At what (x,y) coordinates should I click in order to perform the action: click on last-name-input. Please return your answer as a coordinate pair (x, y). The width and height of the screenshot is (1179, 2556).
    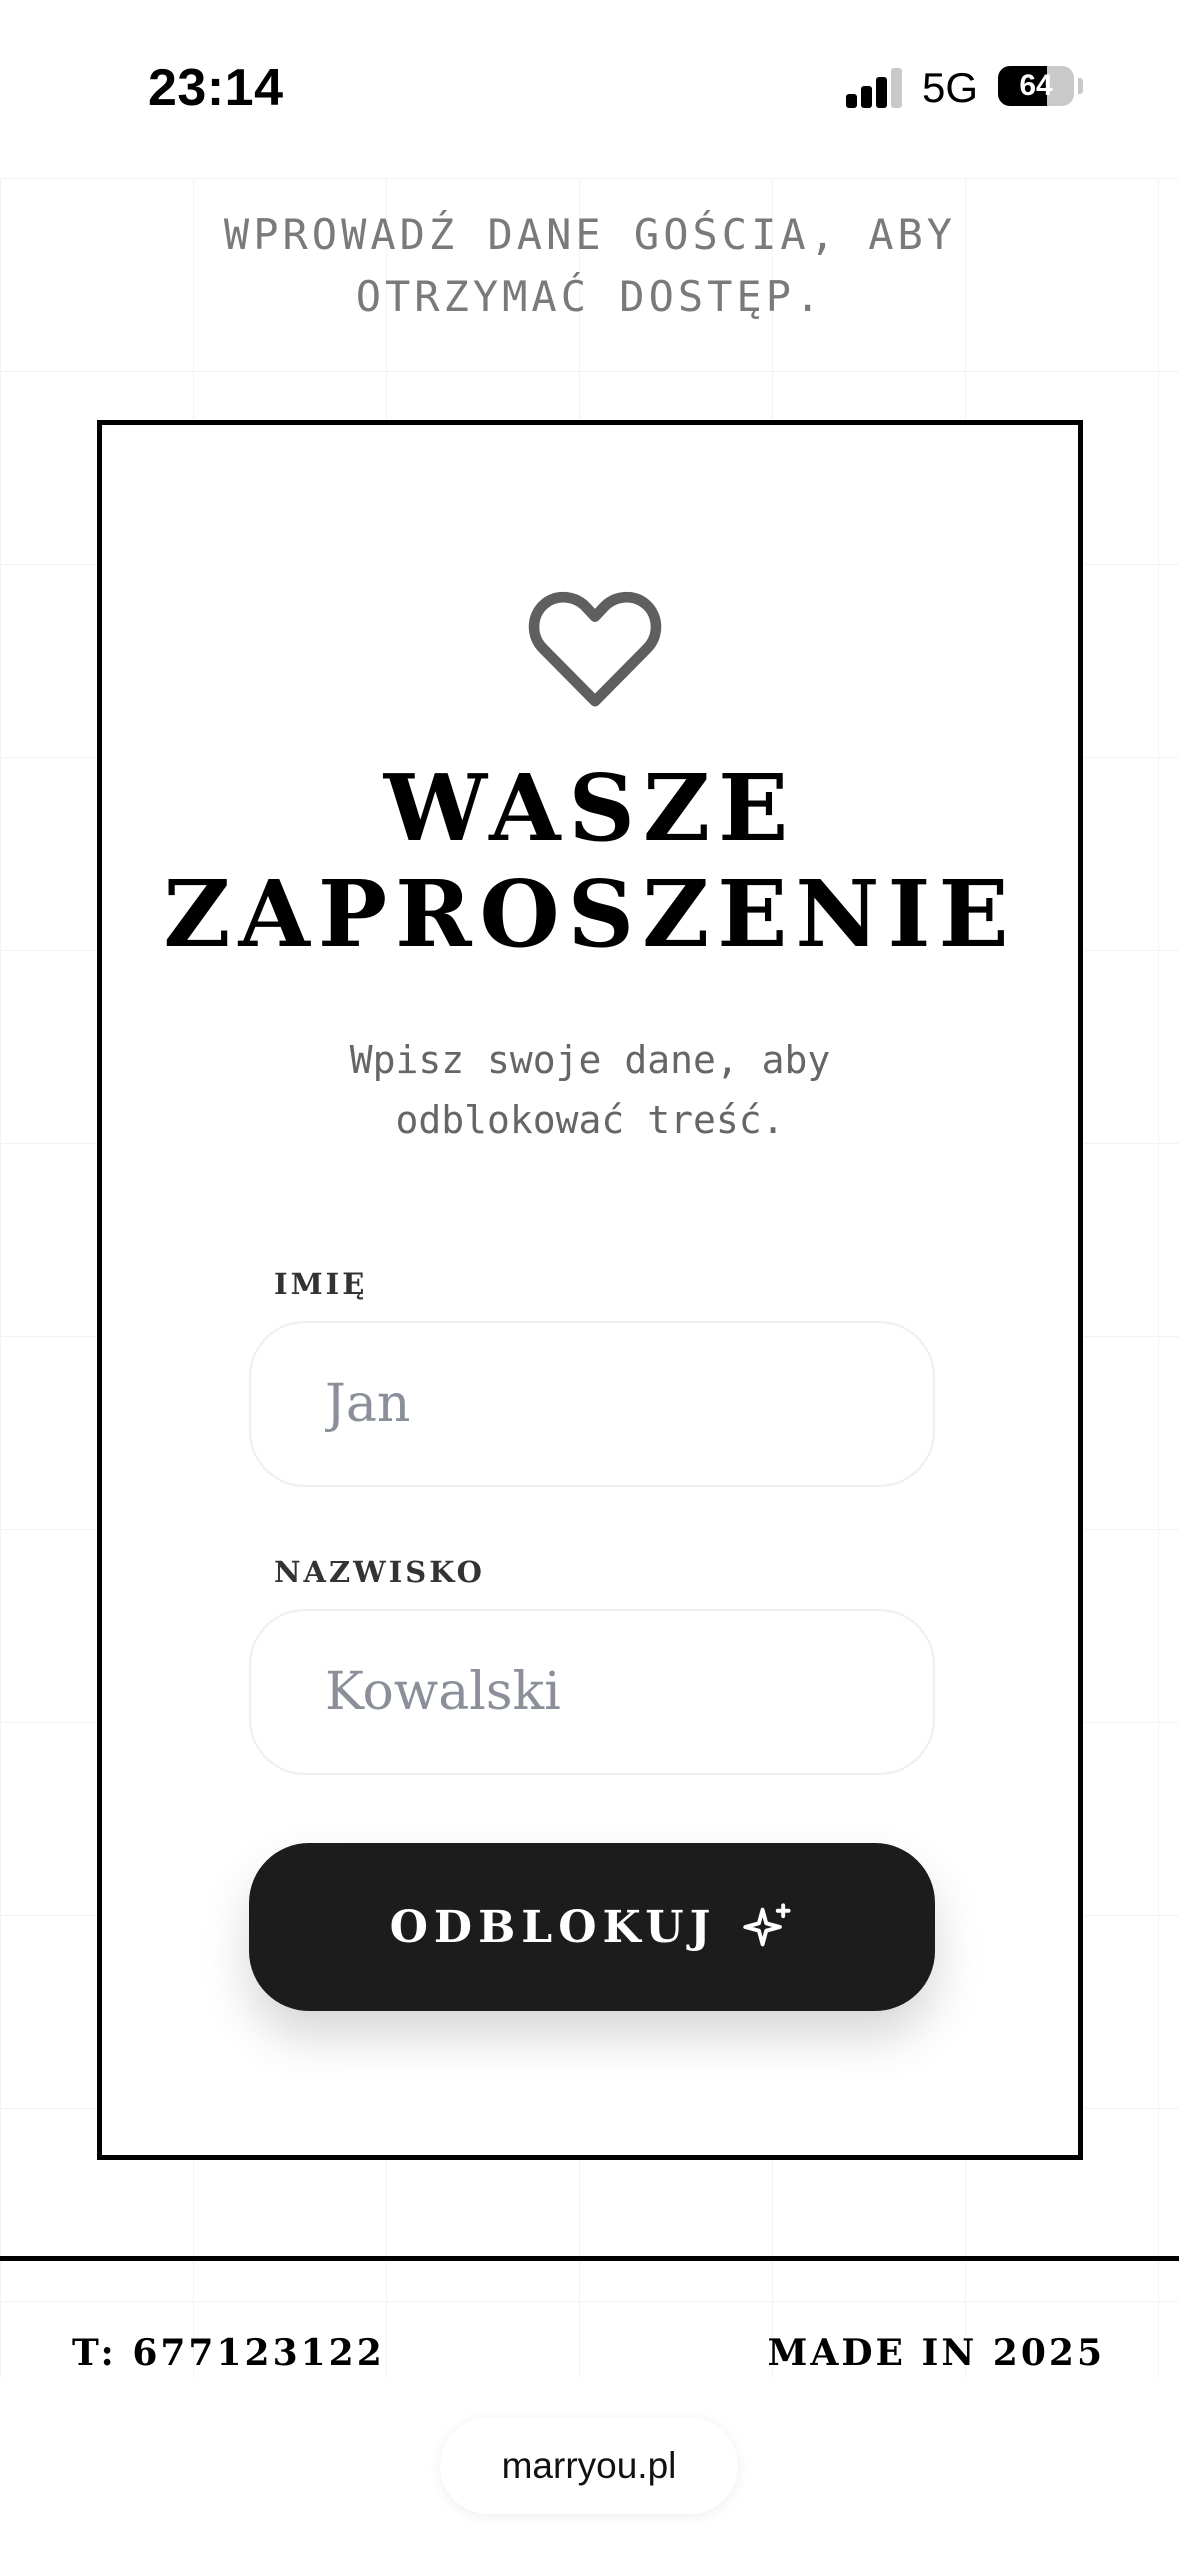
    Looking at the image, I should click on (592, 1692).